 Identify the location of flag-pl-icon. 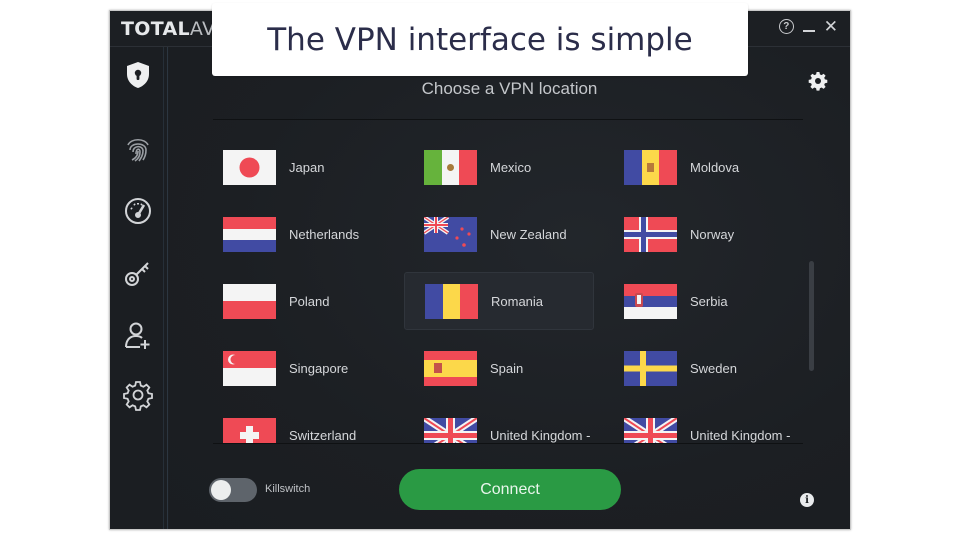
(249, 301).